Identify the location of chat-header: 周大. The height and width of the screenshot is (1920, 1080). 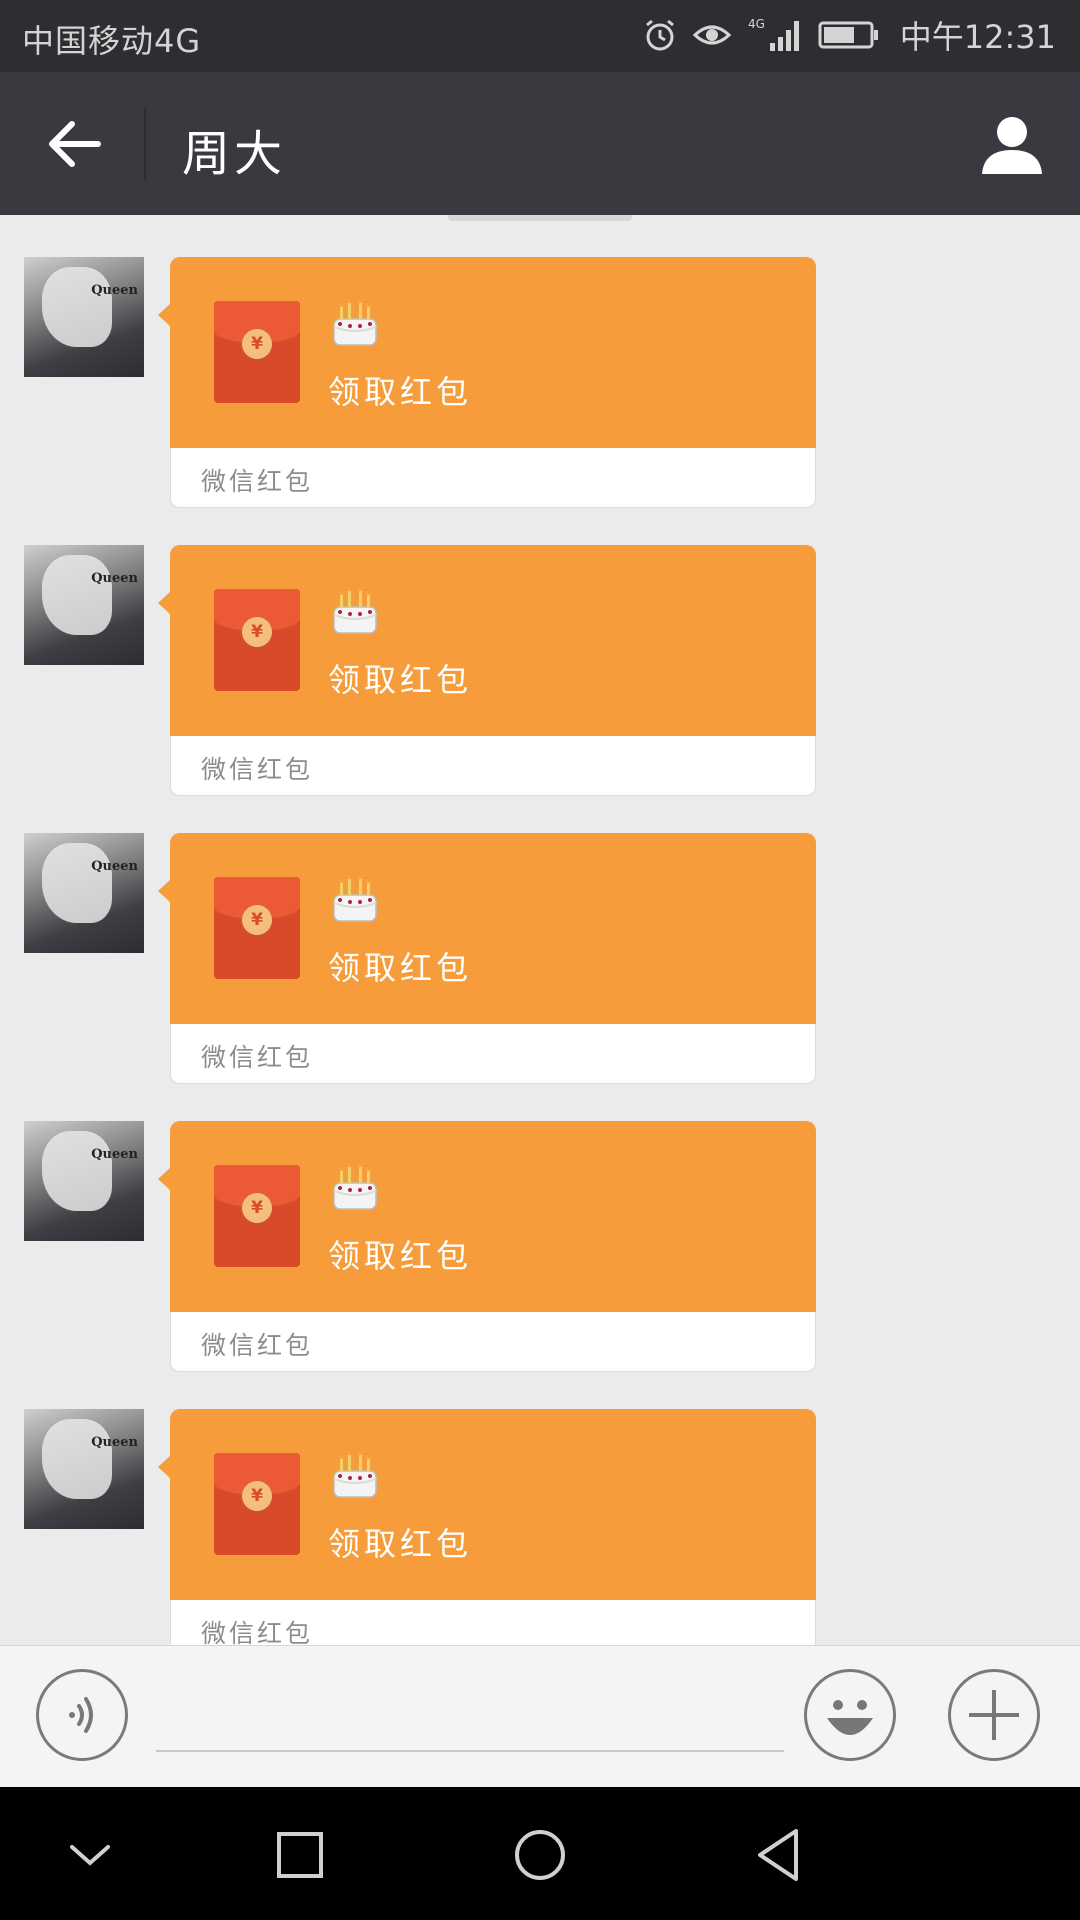
(540, 143).